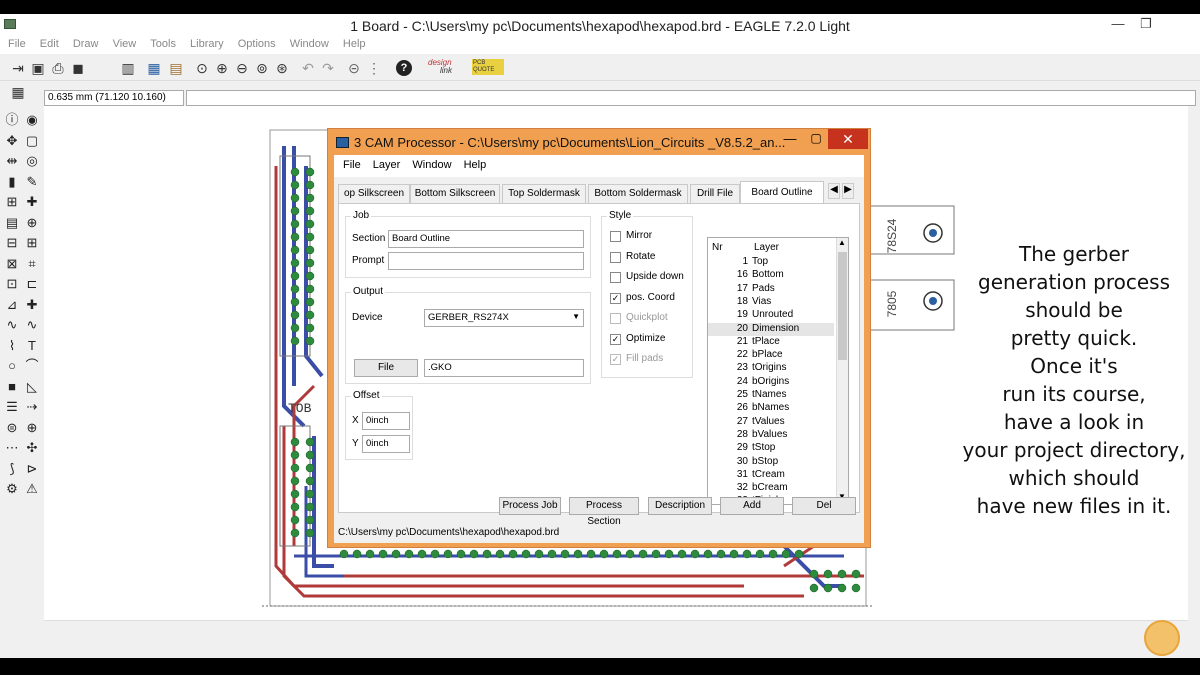 The height and width of the screenshot is (675, 1200). Describe the element at coordinates (790, 138) in the screenshot. I see `cam-minimize-button: —` at that location.